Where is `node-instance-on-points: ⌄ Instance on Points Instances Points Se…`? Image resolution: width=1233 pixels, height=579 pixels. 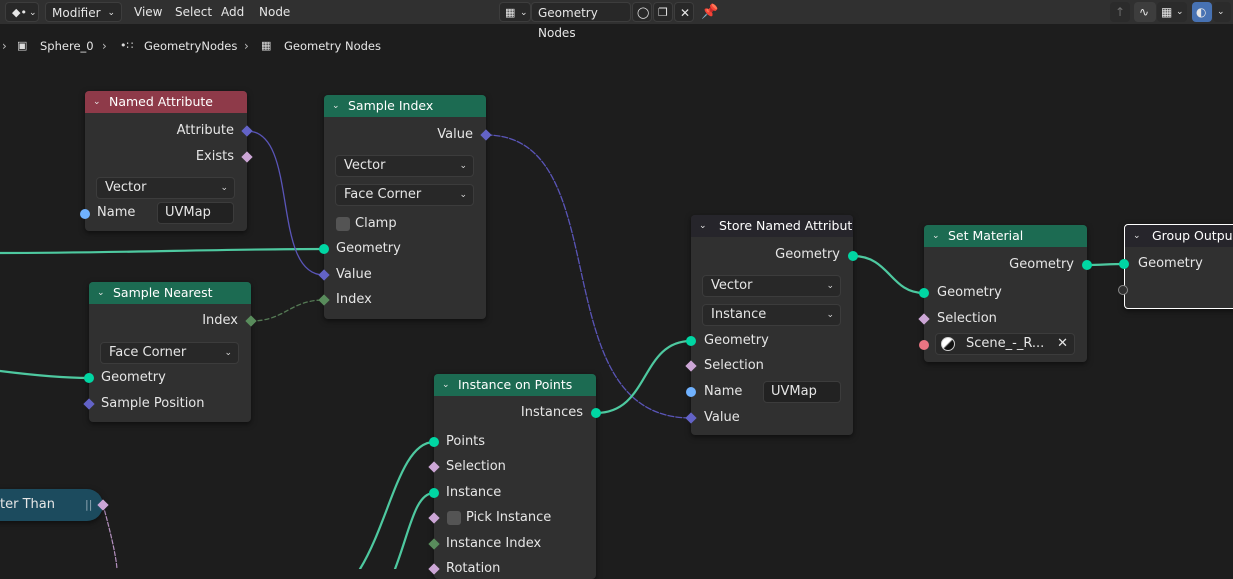 node-instance-on-points: ⌄ Instance on Points Instances Points Se… is located at coordinates (515, 476).